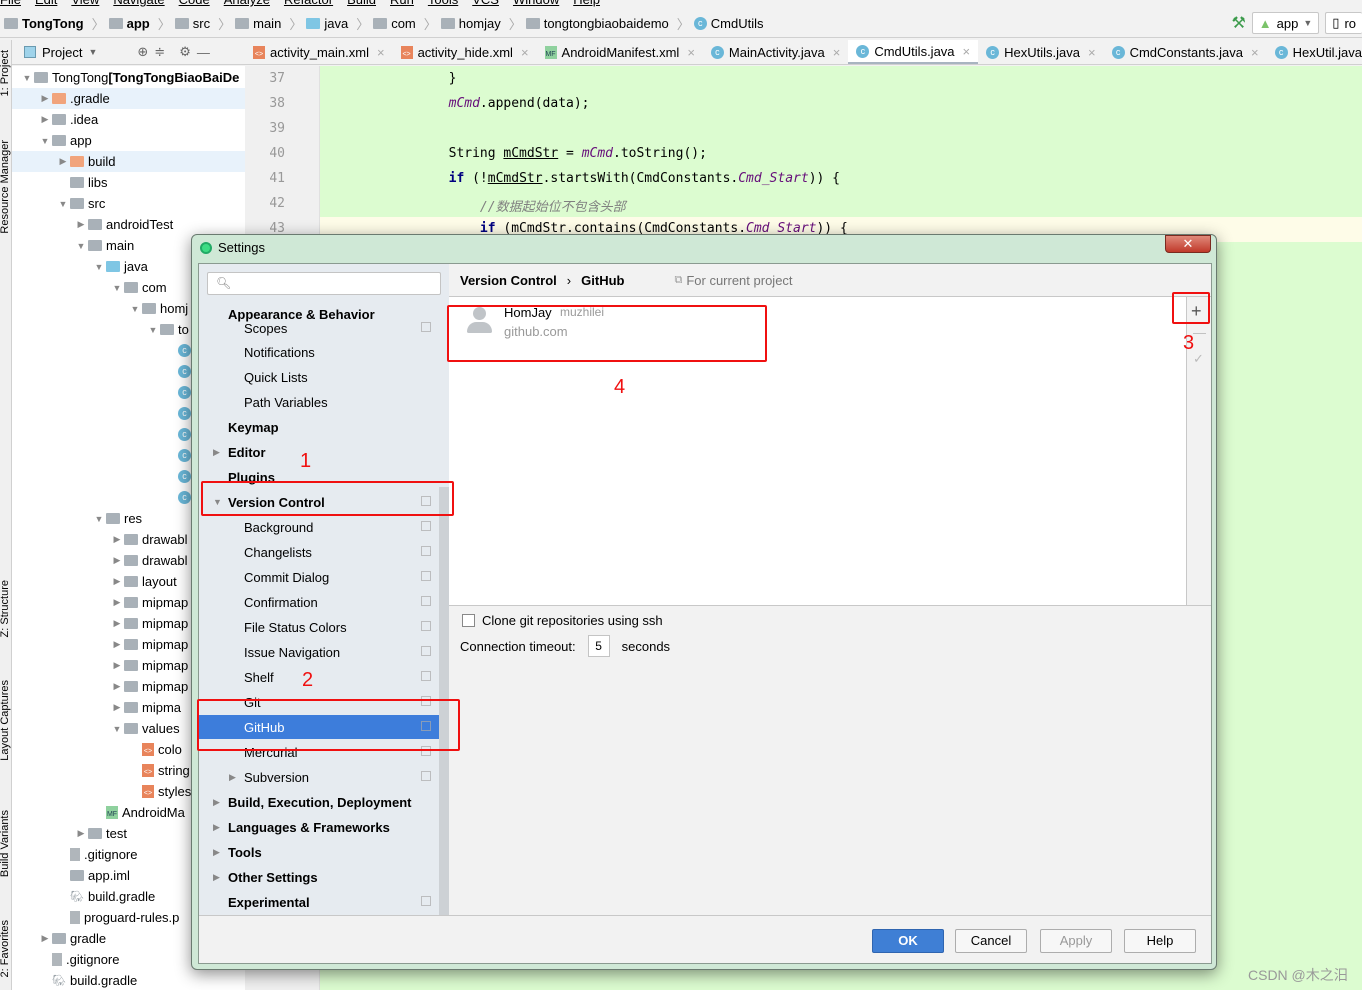 This screenshot has height=990, width=1362. Describe the element at coordinates (203, 52) in the screenshot. I see `hide-icon: —` at that location.